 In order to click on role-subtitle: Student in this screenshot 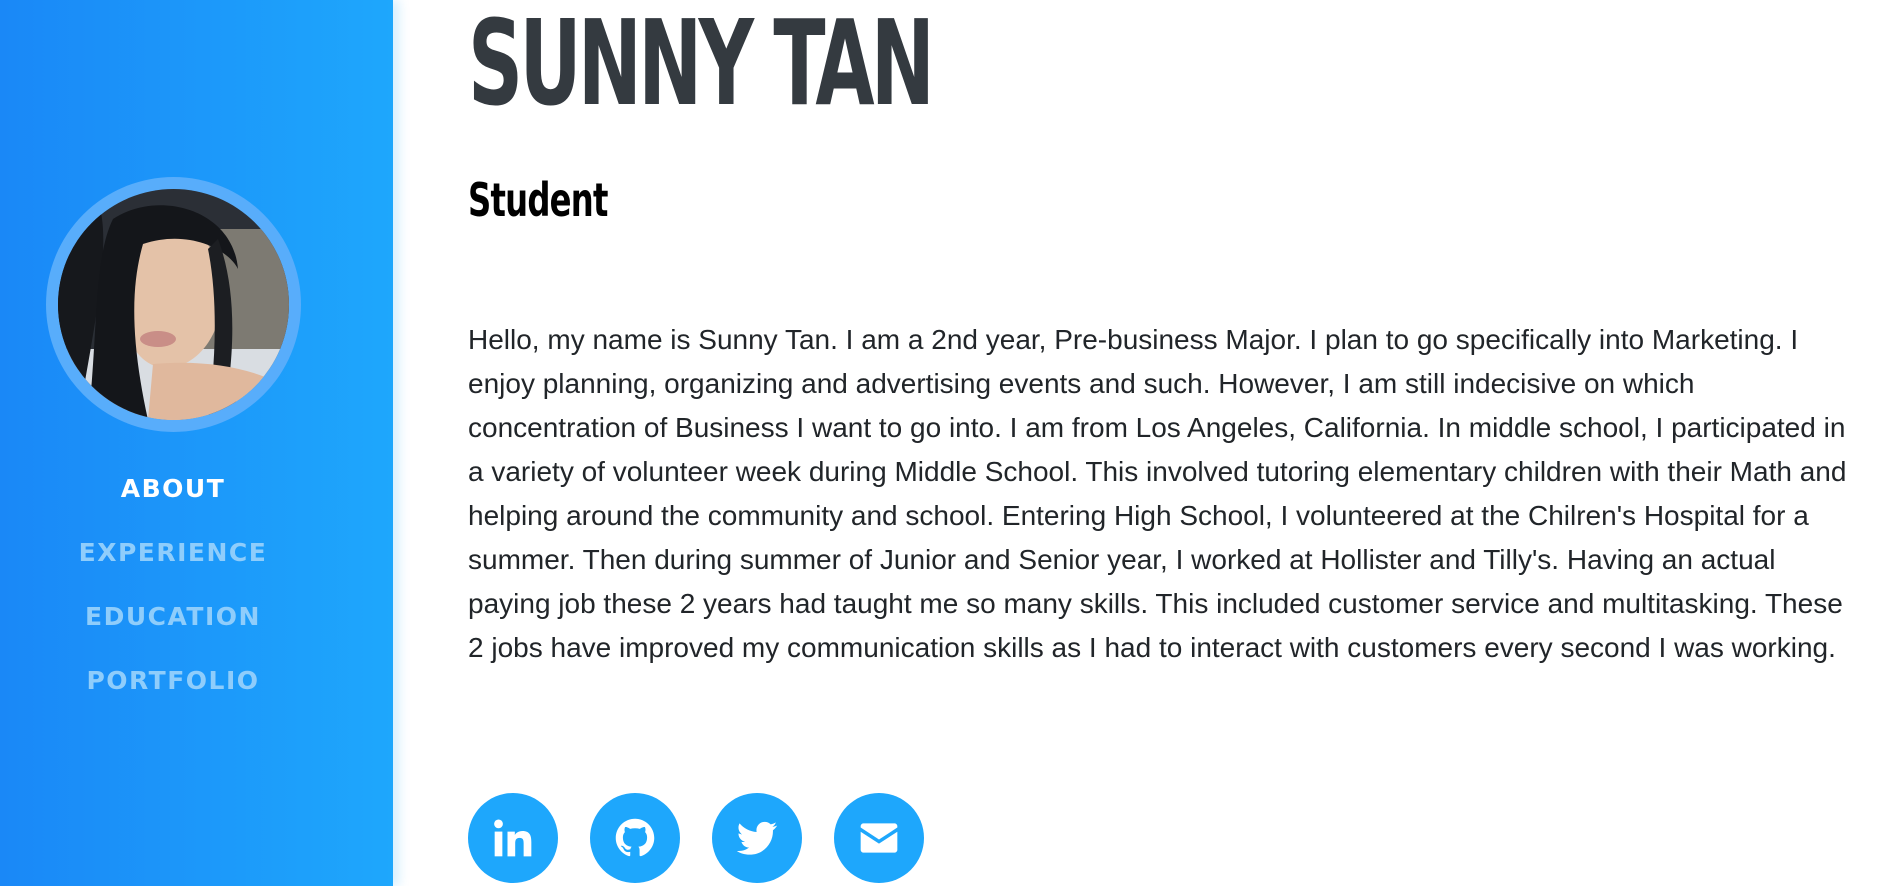, I will do `click(538, 200)`.